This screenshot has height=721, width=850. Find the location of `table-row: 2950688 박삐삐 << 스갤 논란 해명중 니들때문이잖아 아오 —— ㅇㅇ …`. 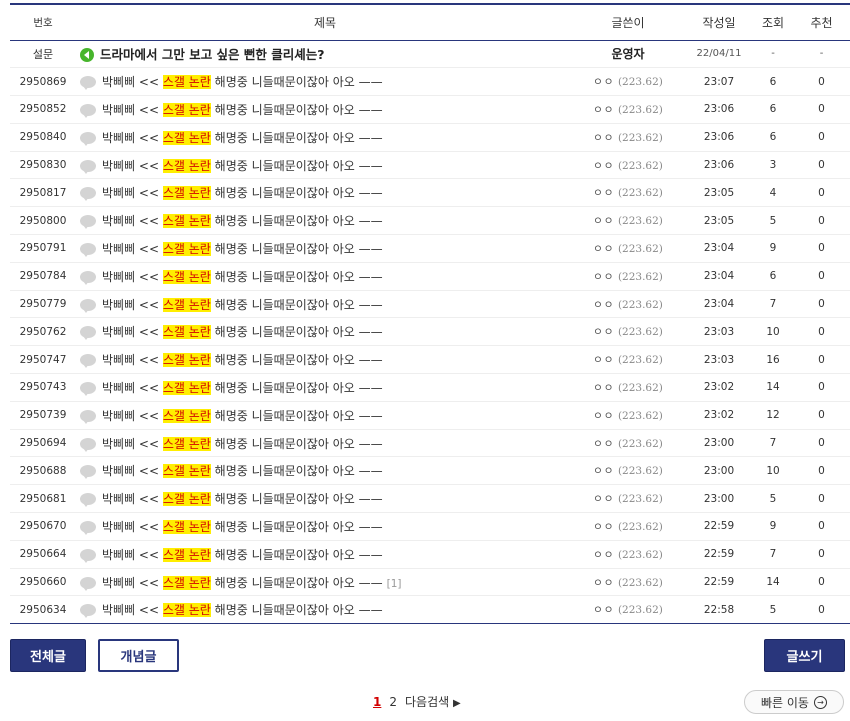

table-row: 2950688 박삐삐 << 스갤 논란 해명중 니들때문이잖아 아오 —— ㅇㅇ … is located at coordinates (430, 471).